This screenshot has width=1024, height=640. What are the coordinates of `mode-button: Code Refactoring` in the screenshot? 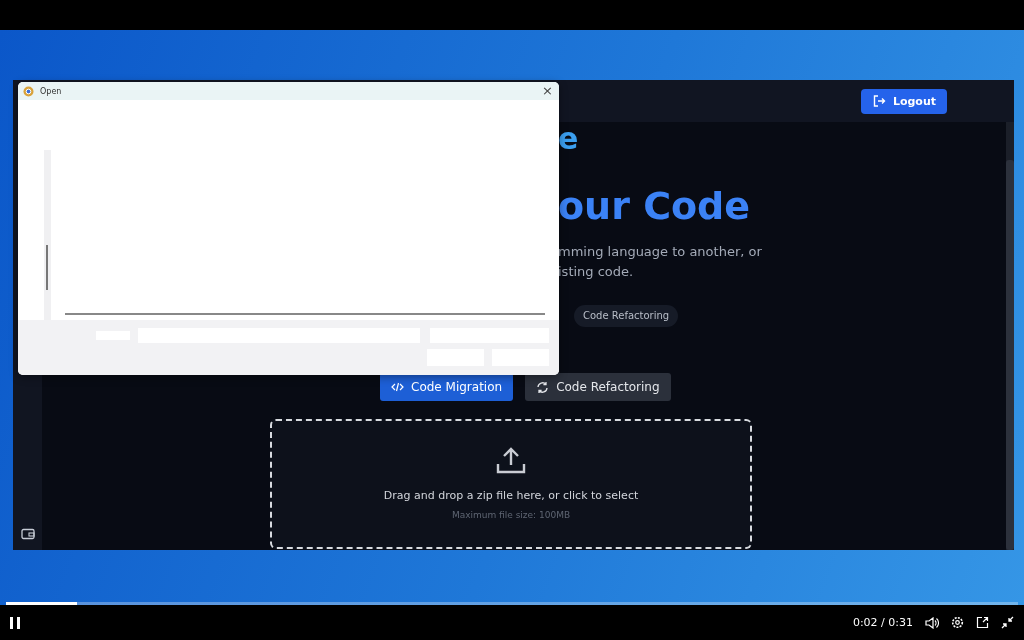 It's located at (598, 387).